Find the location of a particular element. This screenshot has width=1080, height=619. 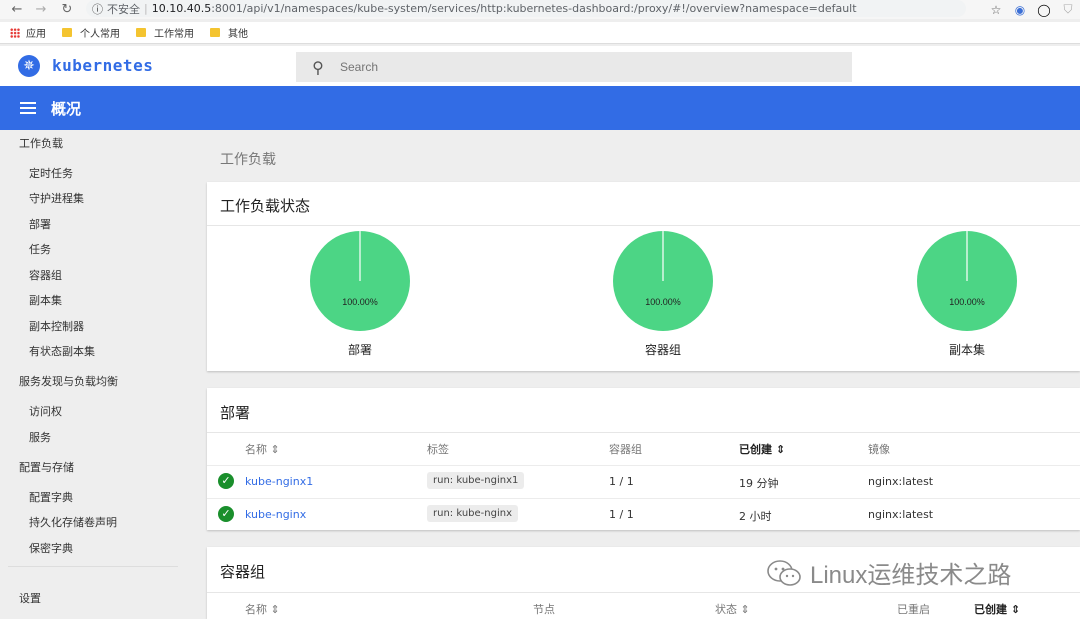

watermark-text: Linux运维技术之路 is located at coordinates (911, 575).